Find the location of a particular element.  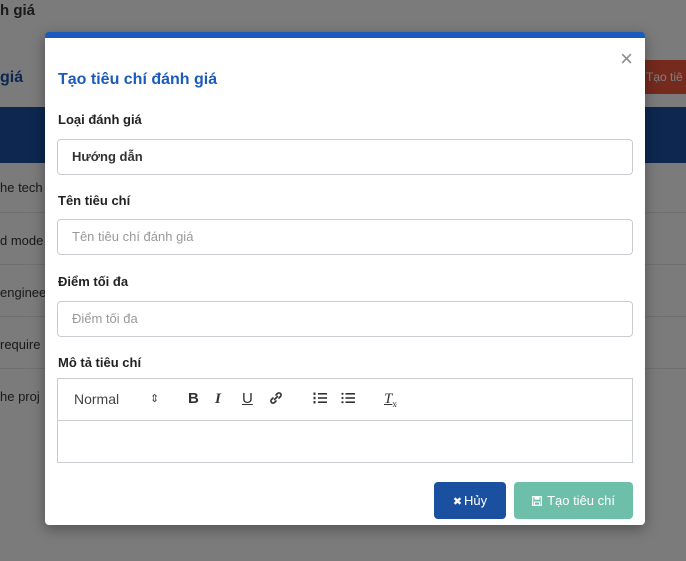

save-icon is located at coordinates (538, 502).